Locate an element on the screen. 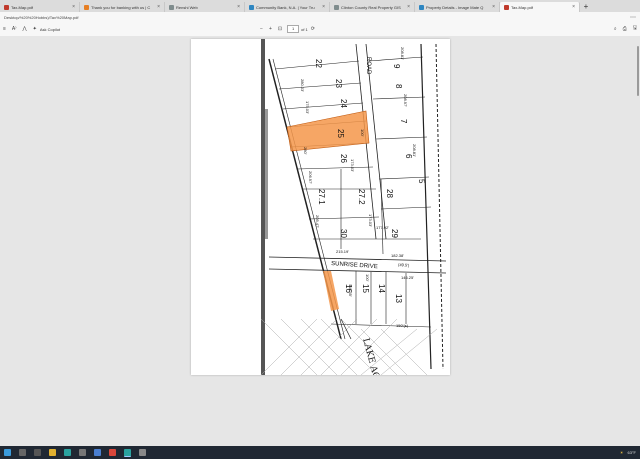  temperature-text: 63°F is located at coordinates (632, 452).